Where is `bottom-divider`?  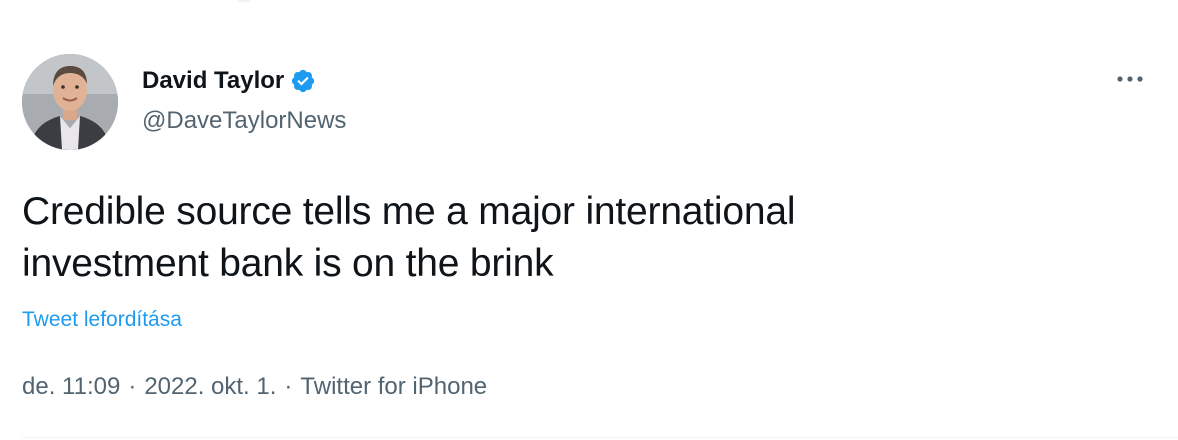
bottom-divider is located at coordinates (600, 437).